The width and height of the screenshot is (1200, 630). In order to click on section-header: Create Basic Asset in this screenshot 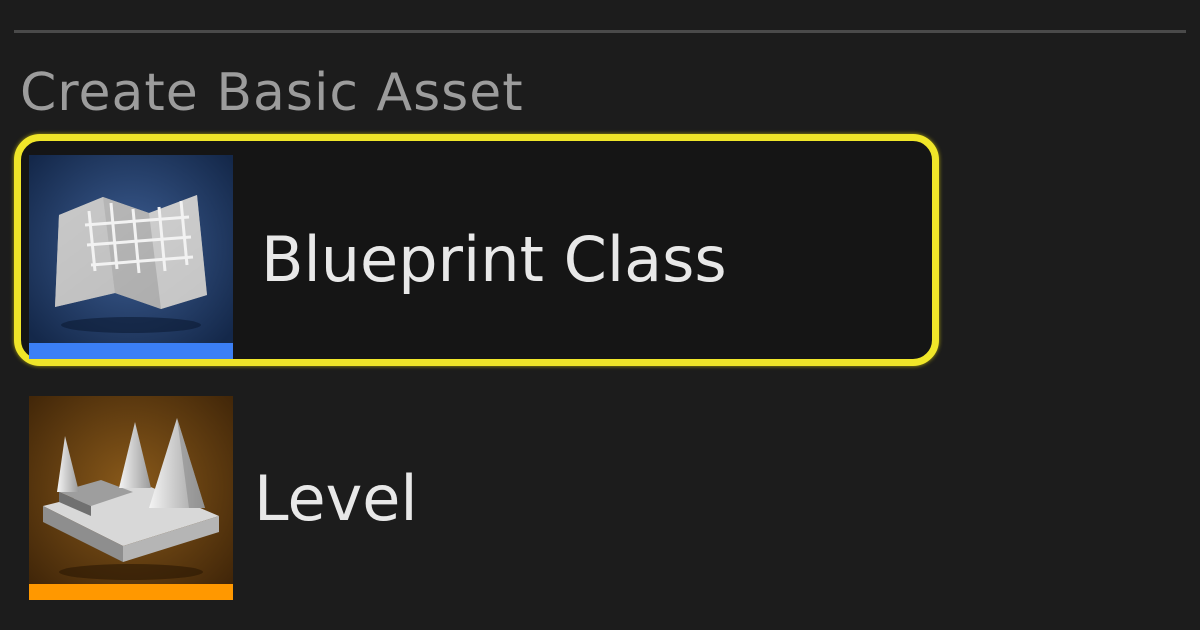, I will do `click(272, 93)`.